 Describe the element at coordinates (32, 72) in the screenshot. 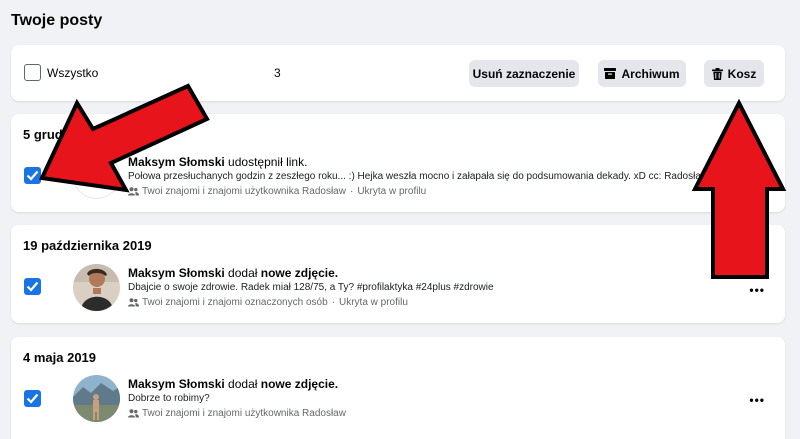

I see `select-all-checkbox` at that location.